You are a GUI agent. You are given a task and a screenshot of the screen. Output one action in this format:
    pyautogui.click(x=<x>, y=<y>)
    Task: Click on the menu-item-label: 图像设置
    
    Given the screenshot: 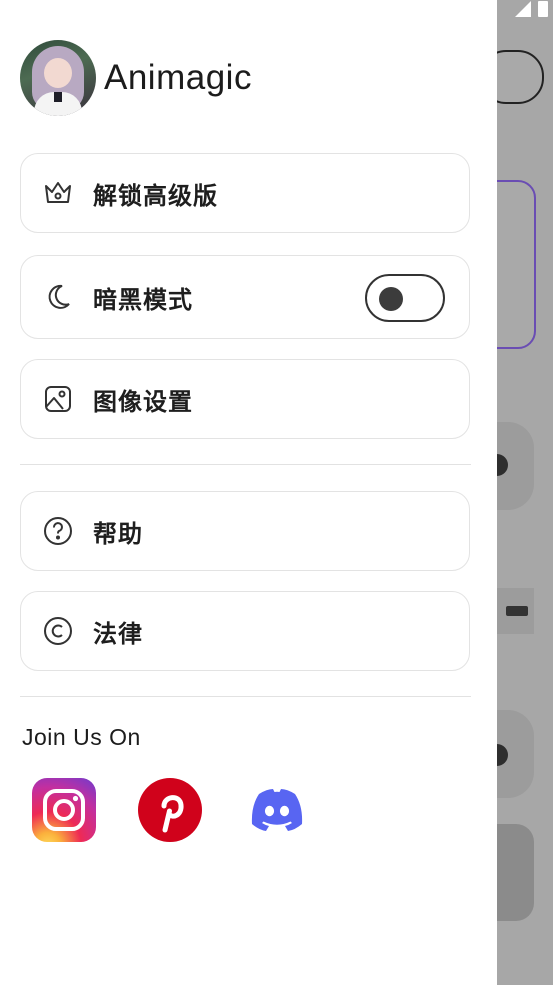 What is the action you would take?
    pyautogui.click(x=143, y=401)
    